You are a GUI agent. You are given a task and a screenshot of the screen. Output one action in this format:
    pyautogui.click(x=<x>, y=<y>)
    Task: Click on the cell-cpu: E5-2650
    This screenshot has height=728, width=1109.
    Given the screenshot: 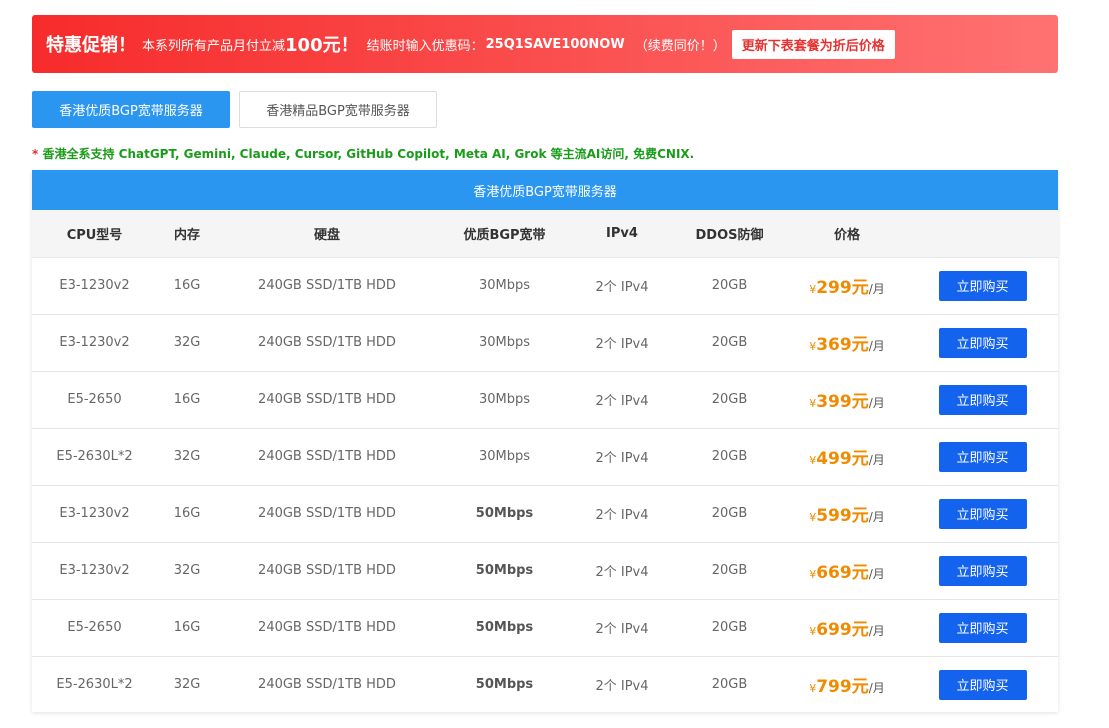 What is the action you would take?
    pyautogui.click(x=94, y=399)
    